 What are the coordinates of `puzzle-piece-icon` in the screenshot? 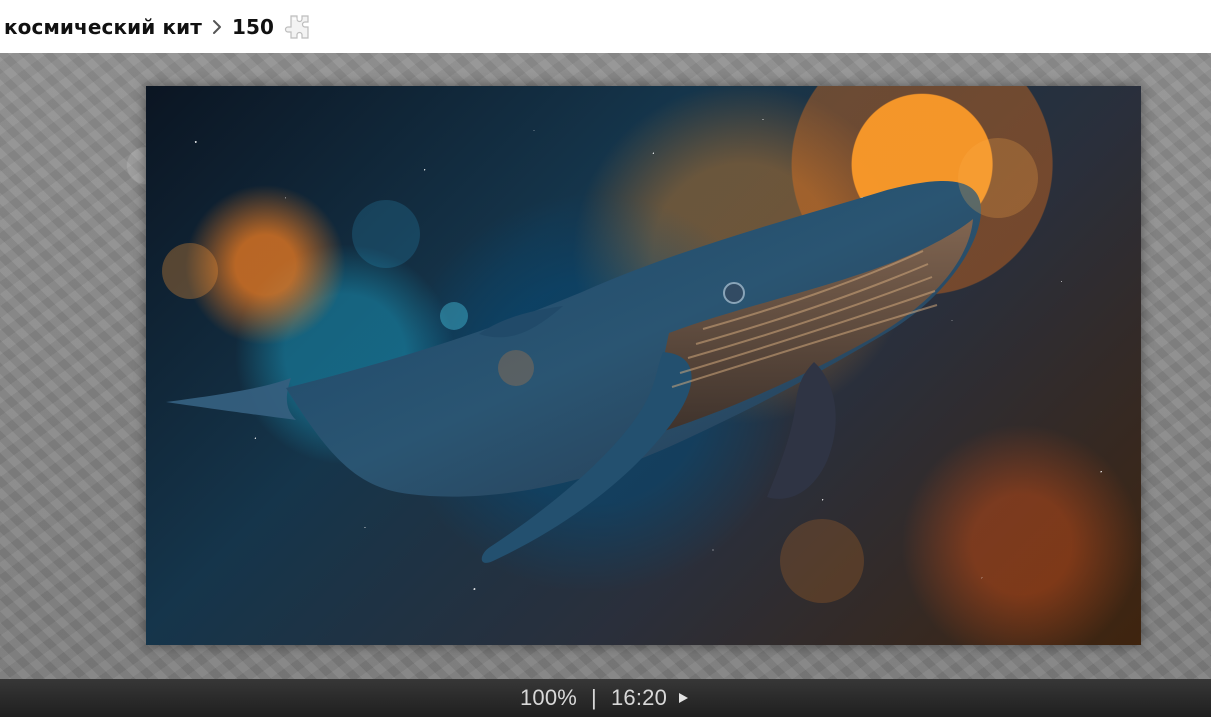 It's located at (297, 27).